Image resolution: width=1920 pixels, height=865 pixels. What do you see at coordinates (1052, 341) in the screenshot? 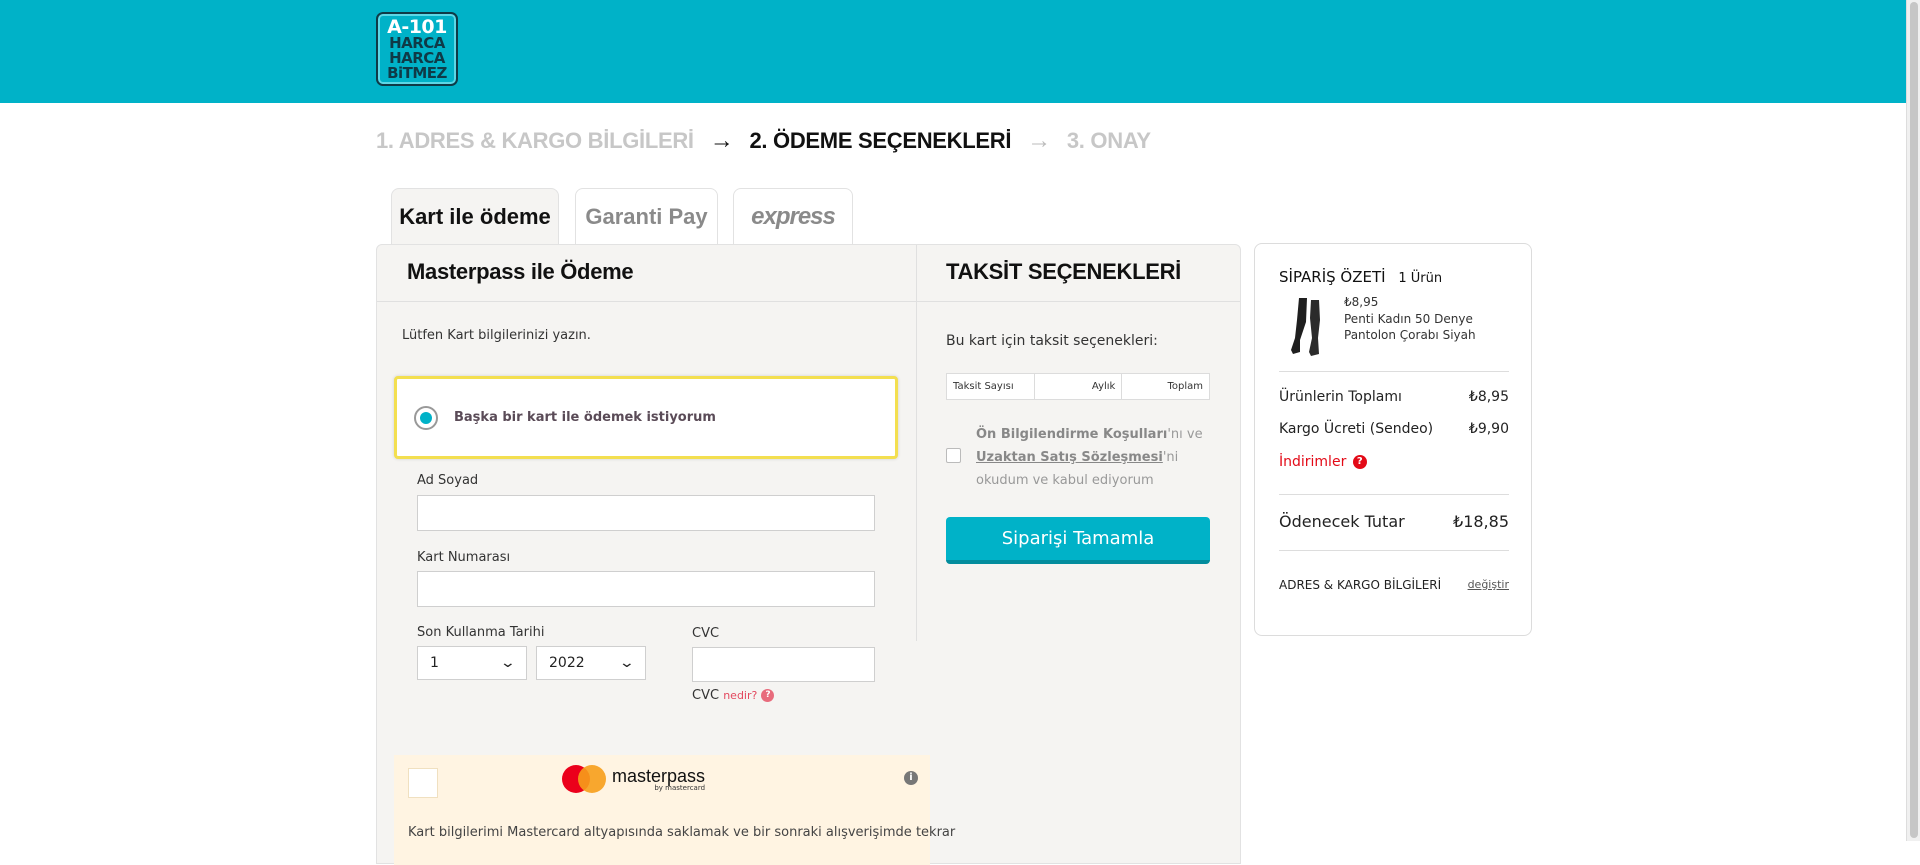
I see `installments-subtitle: Bu kart için taksit seçenekleri:` at bounding box center [1052, 341].